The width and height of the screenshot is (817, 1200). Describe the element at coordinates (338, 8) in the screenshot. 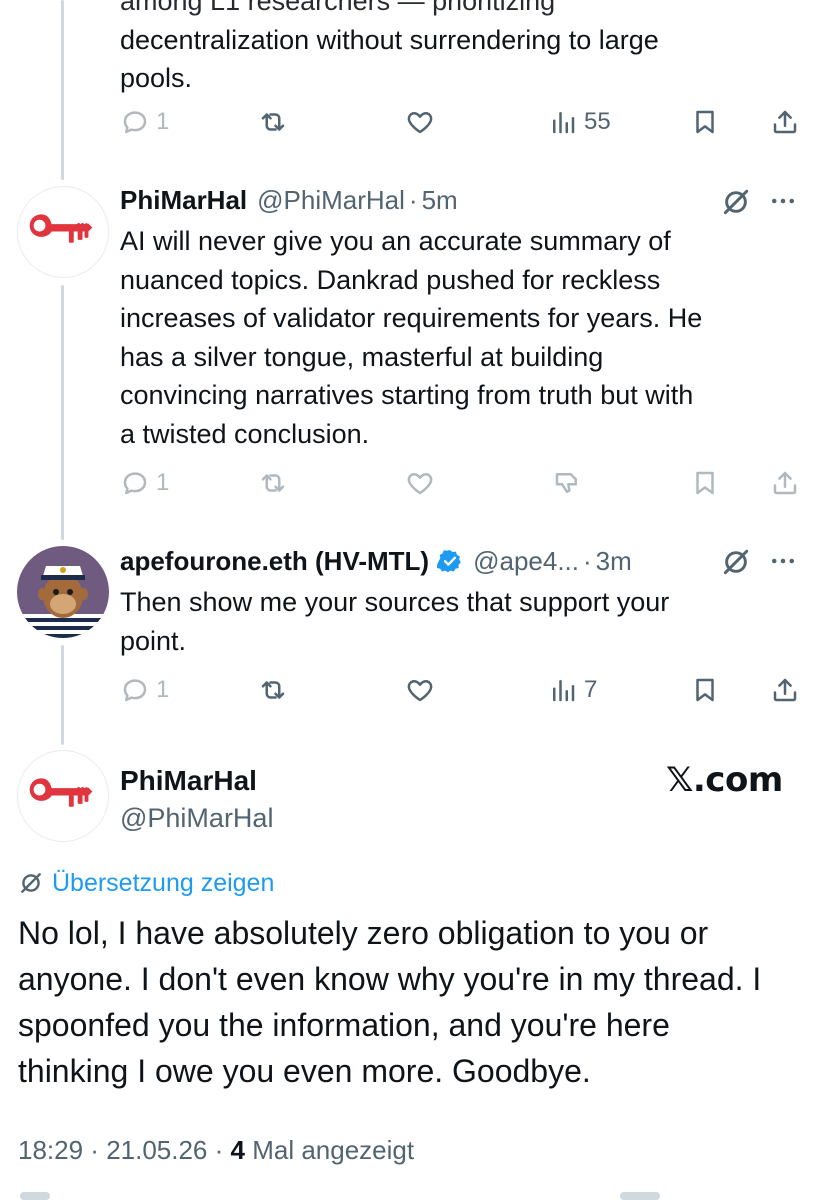

I see `previous-tweet-cut-line: among L1 researchers — prioritizing` at that location.